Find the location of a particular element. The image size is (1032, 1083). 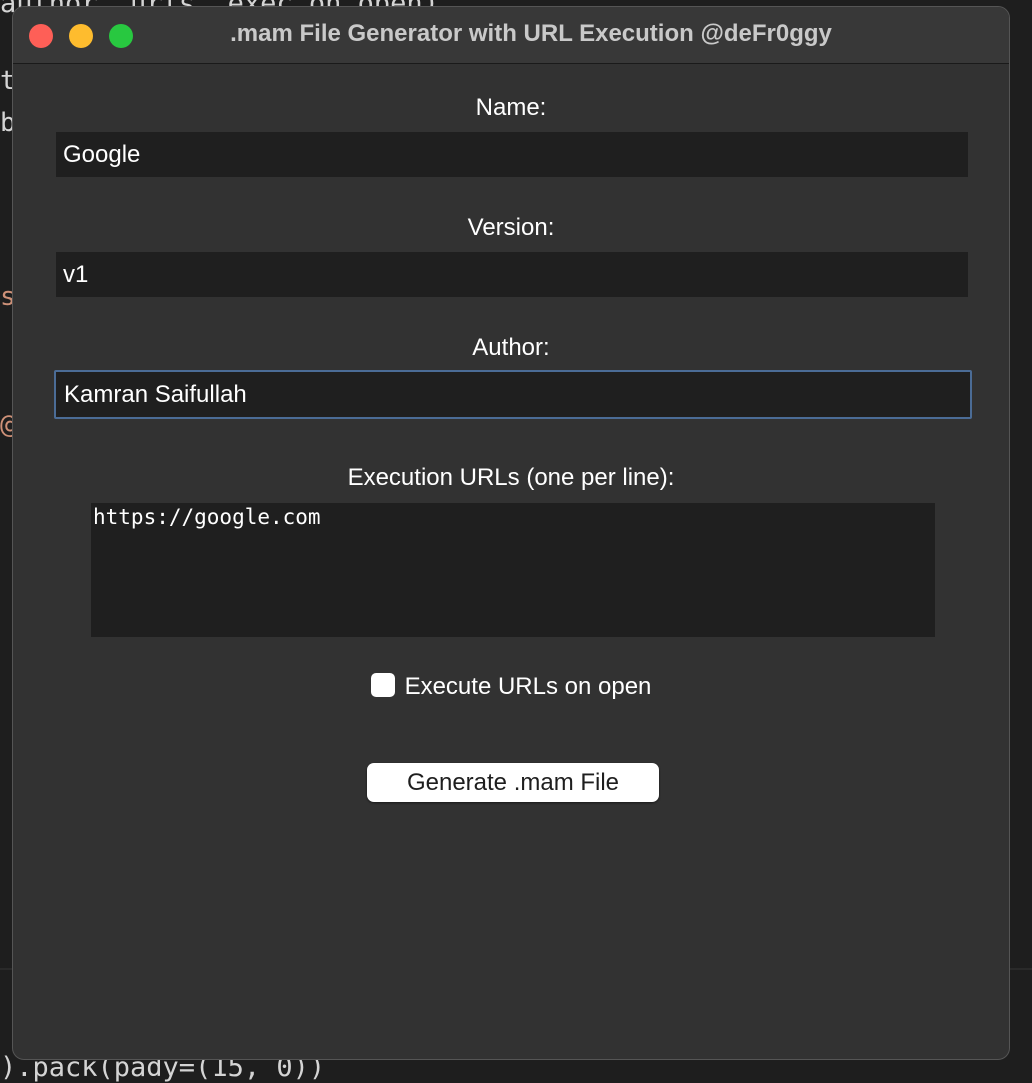

execution-urls-label: Execution URLs (one per line): is located at coordinates (511, 477).